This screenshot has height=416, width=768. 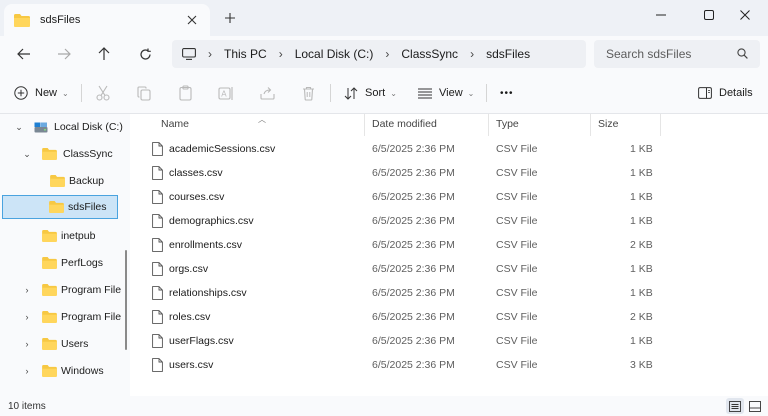 I want to click on details-view-button, so click(x=735, y=406).